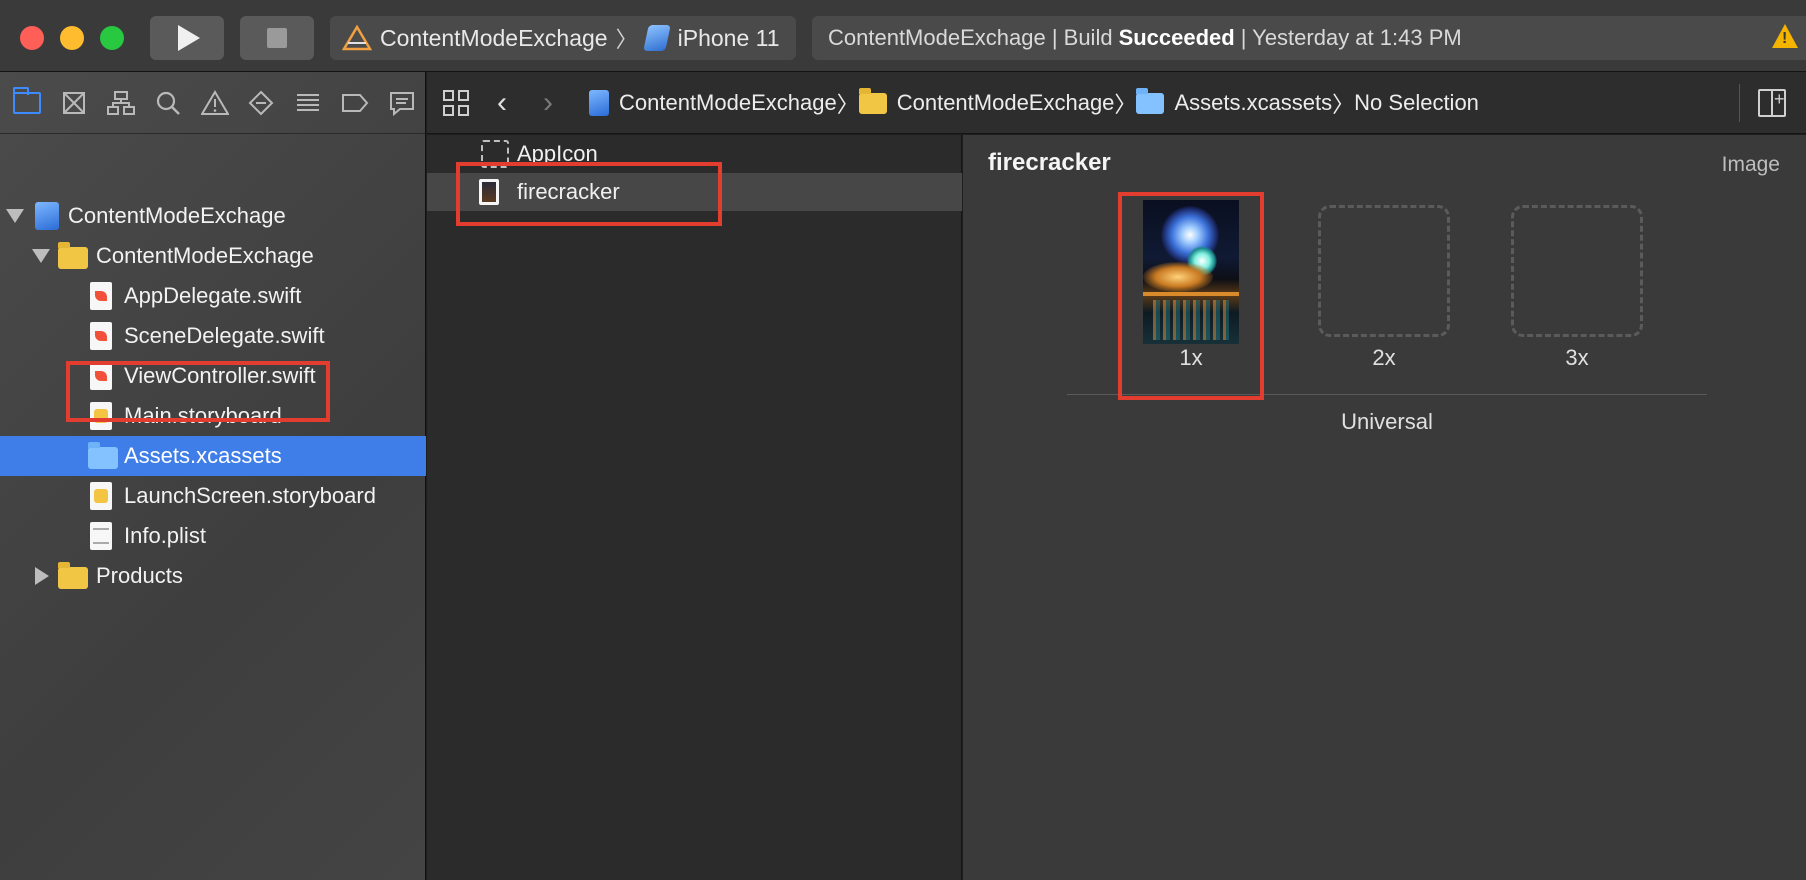 The width and height of the screenshot is (1806, 880). Describe the element at coordinates (203, 455) in the screenshot. I see `tree-item-label: Assets.xcassets` at that location.